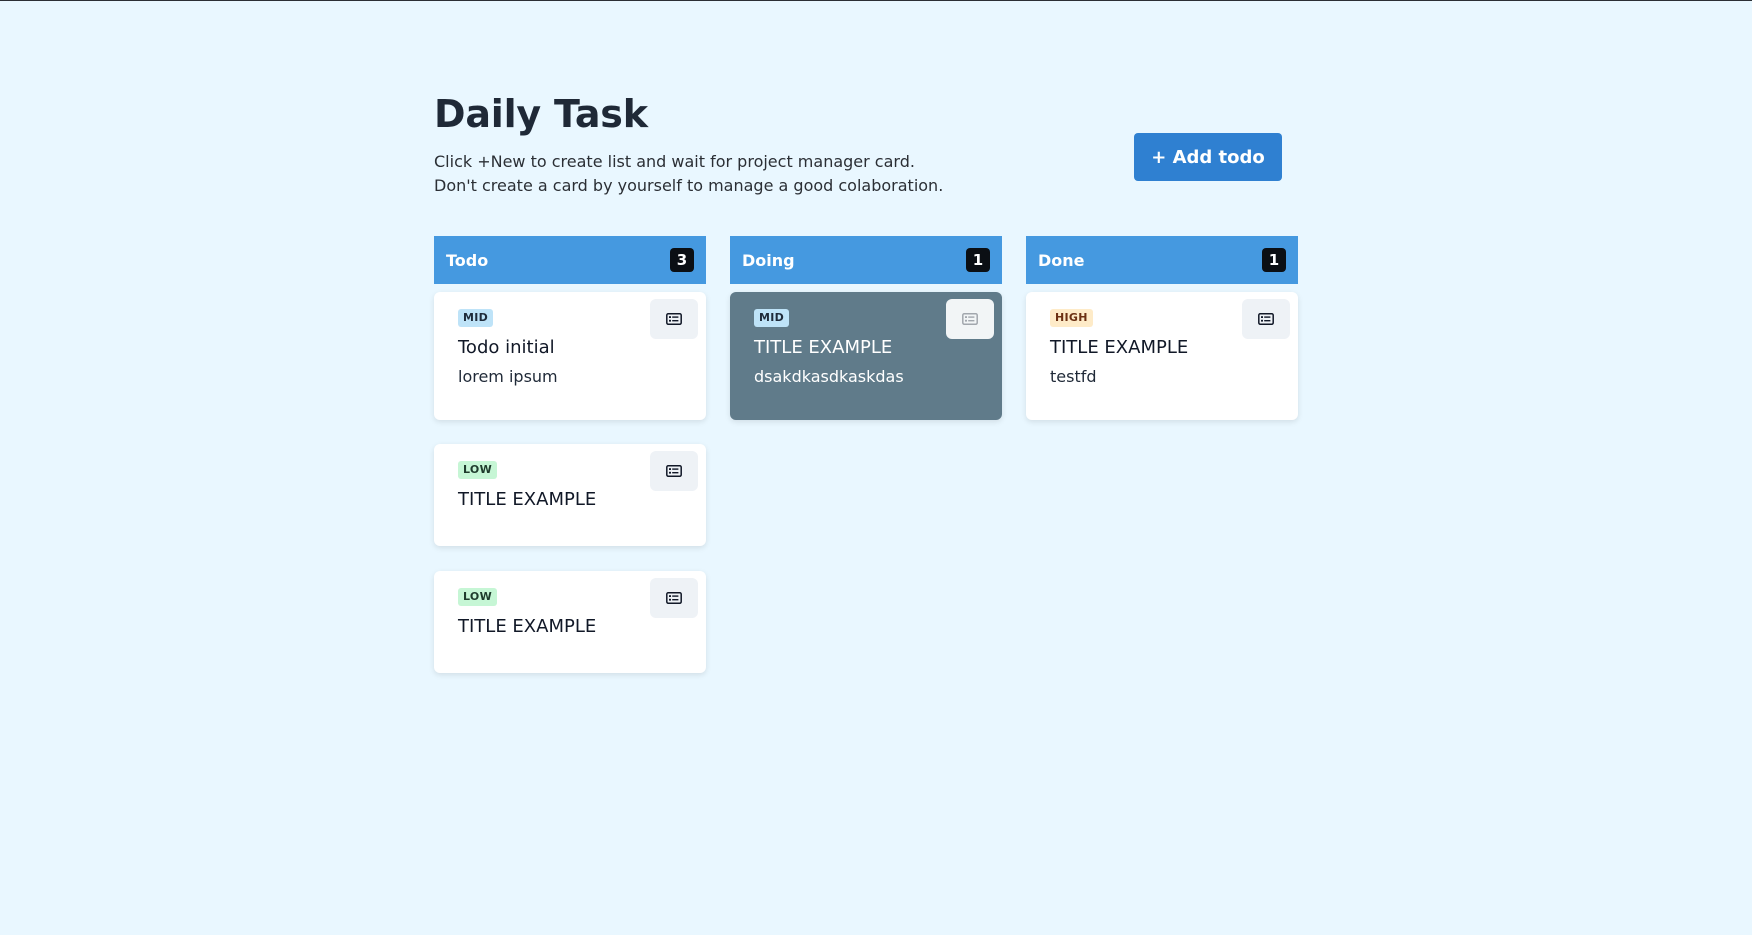 The height and width of the screenshot is (935, 1752). I want to click on card-title: Todo initial, so click(506, 347).